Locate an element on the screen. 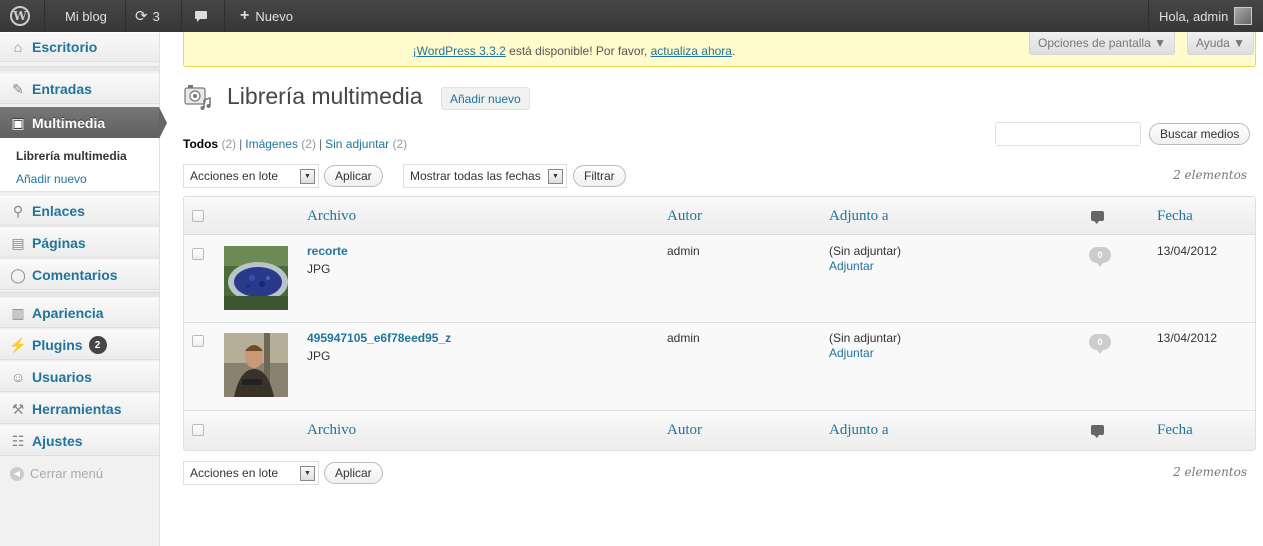 The width and height of the screenshot is (1263, 546). new-content-link: + Nuevo is located at coordinates (266, 16).